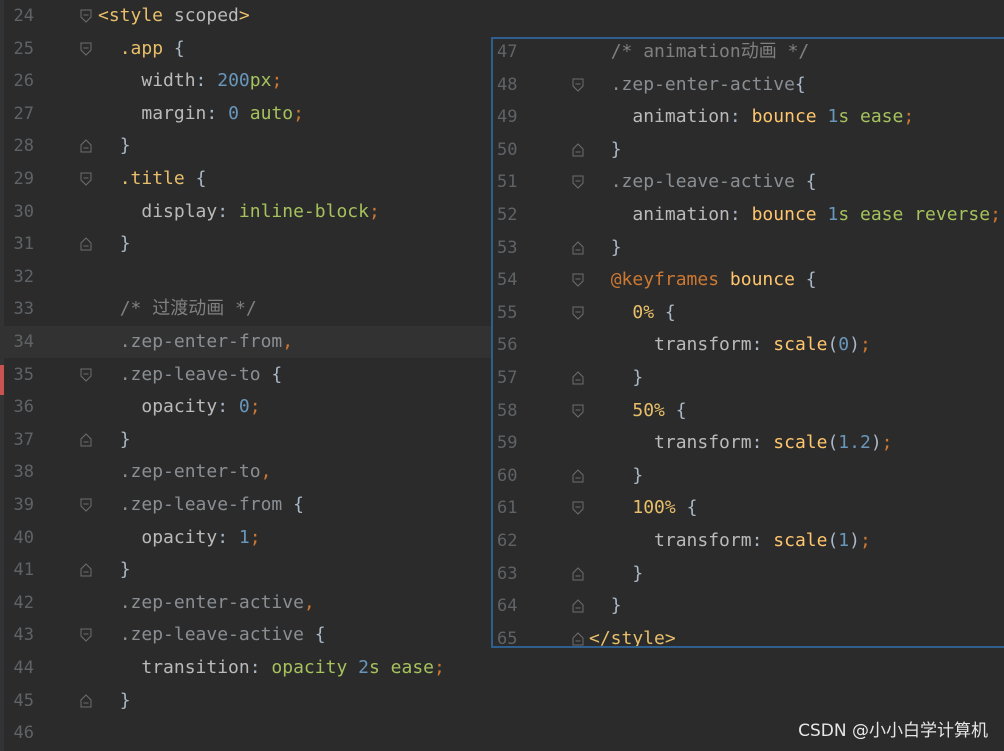 Image resolution: width=1004 pixels, height=751 pixels. I want to click on code-text: .zep-leave-to {, so click(190, 375).